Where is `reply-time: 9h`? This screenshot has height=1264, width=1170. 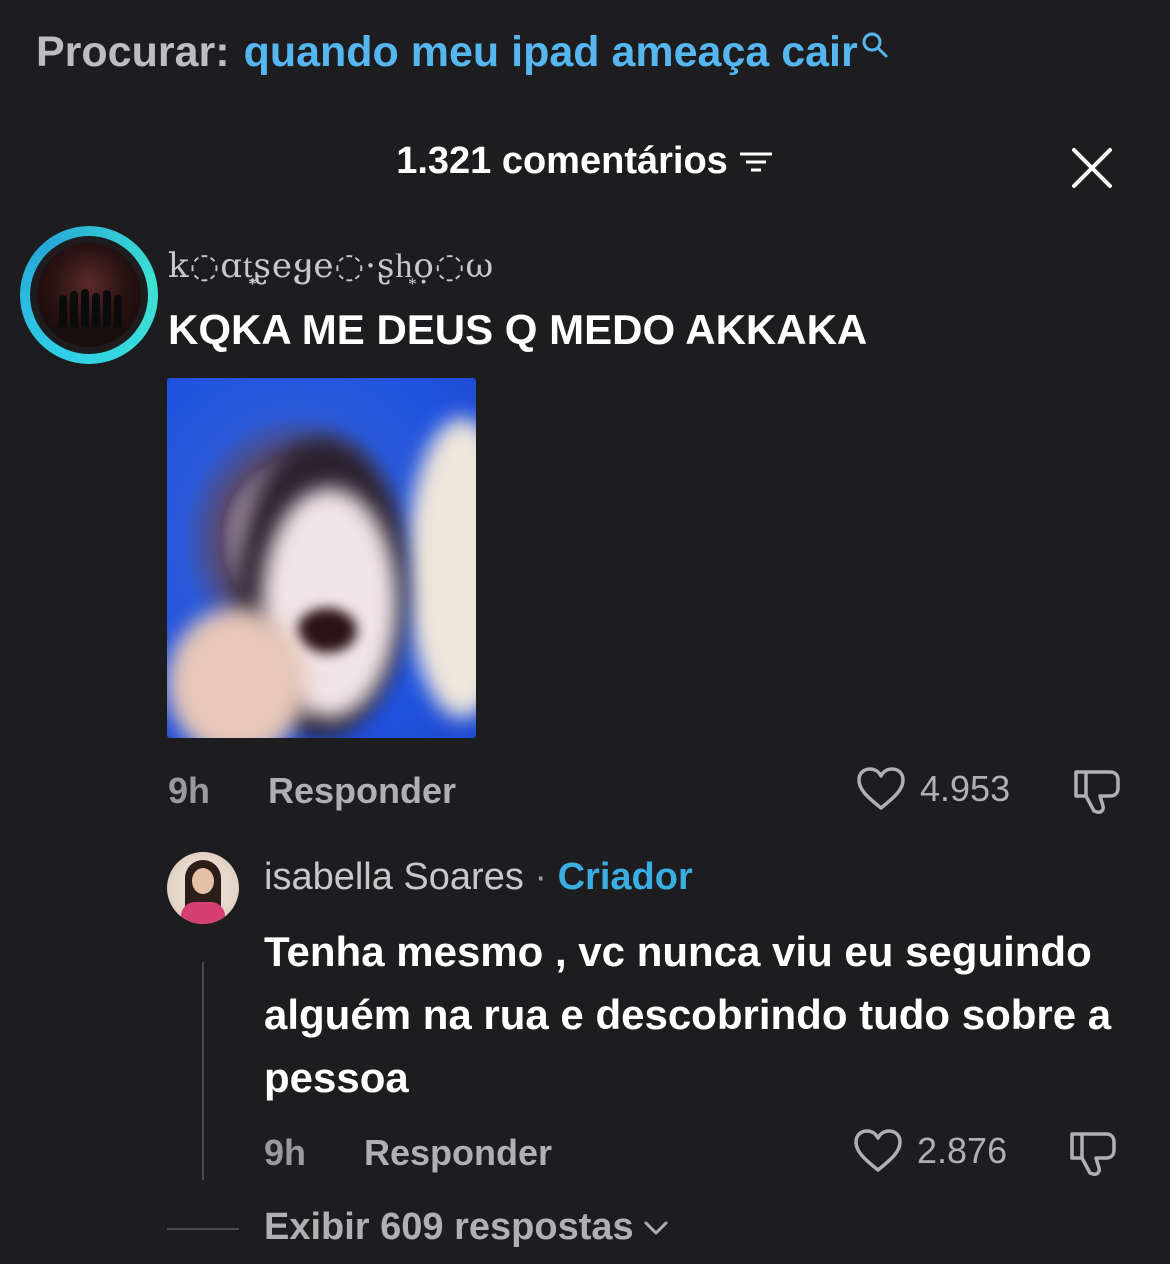
reply-time: 9h is located at coordinates (285, 1152).